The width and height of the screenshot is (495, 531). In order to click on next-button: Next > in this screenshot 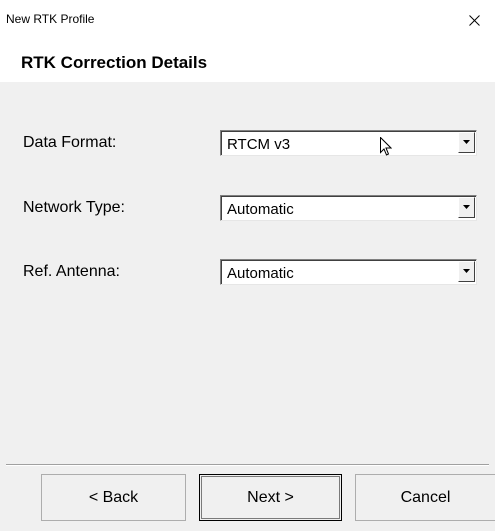, I will do `click(270, 497)`.